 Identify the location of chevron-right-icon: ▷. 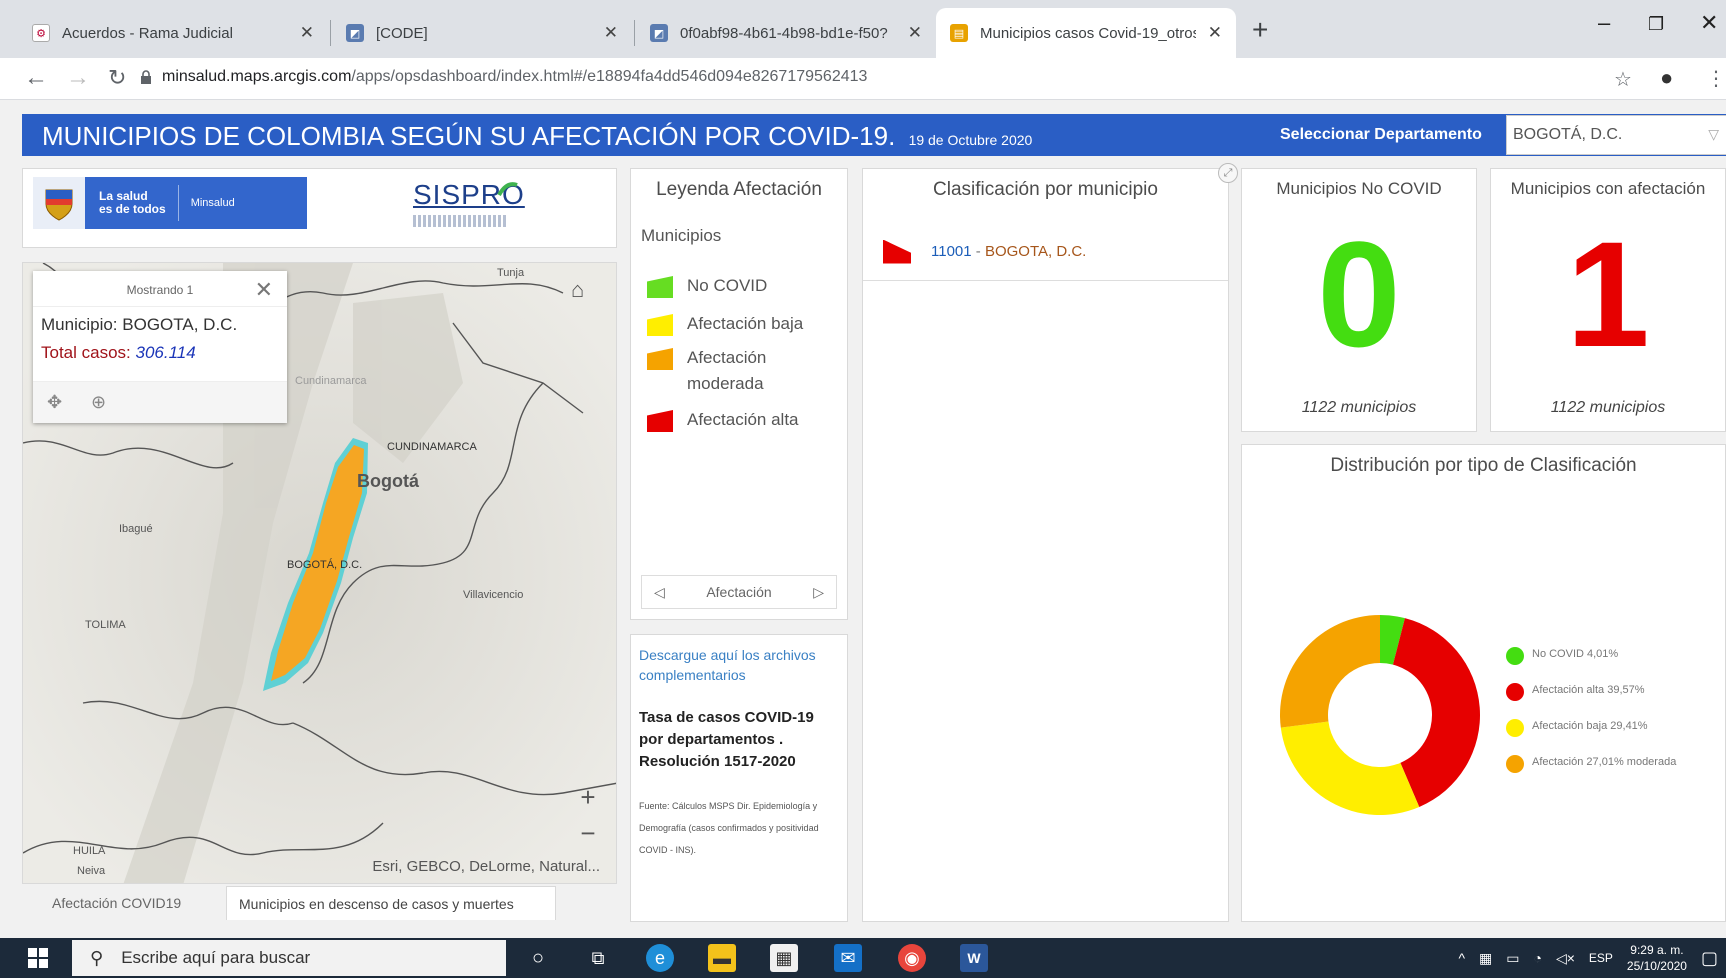
(818, 592).